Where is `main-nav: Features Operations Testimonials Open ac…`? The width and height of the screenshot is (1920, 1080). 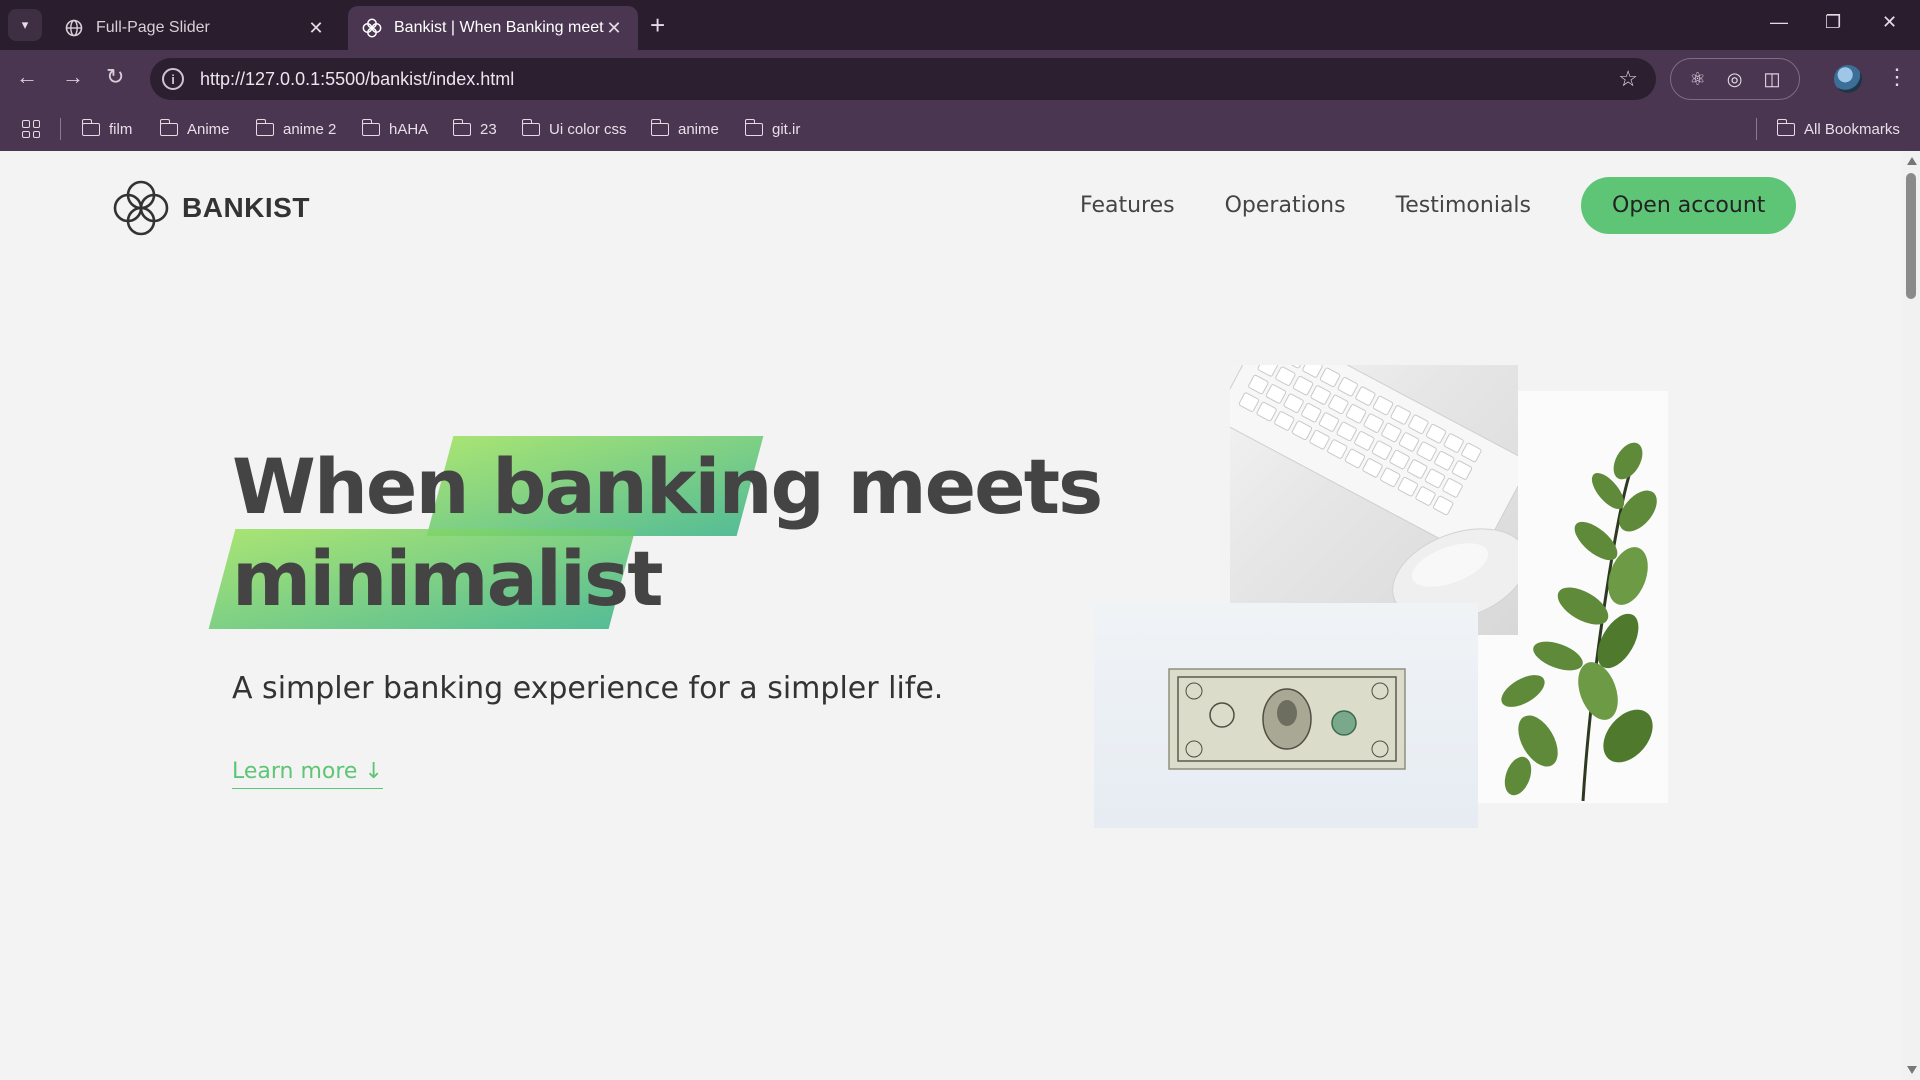
main-nav: Features Operations Testimonials Open ac… is located at coordinates (1438, 205).